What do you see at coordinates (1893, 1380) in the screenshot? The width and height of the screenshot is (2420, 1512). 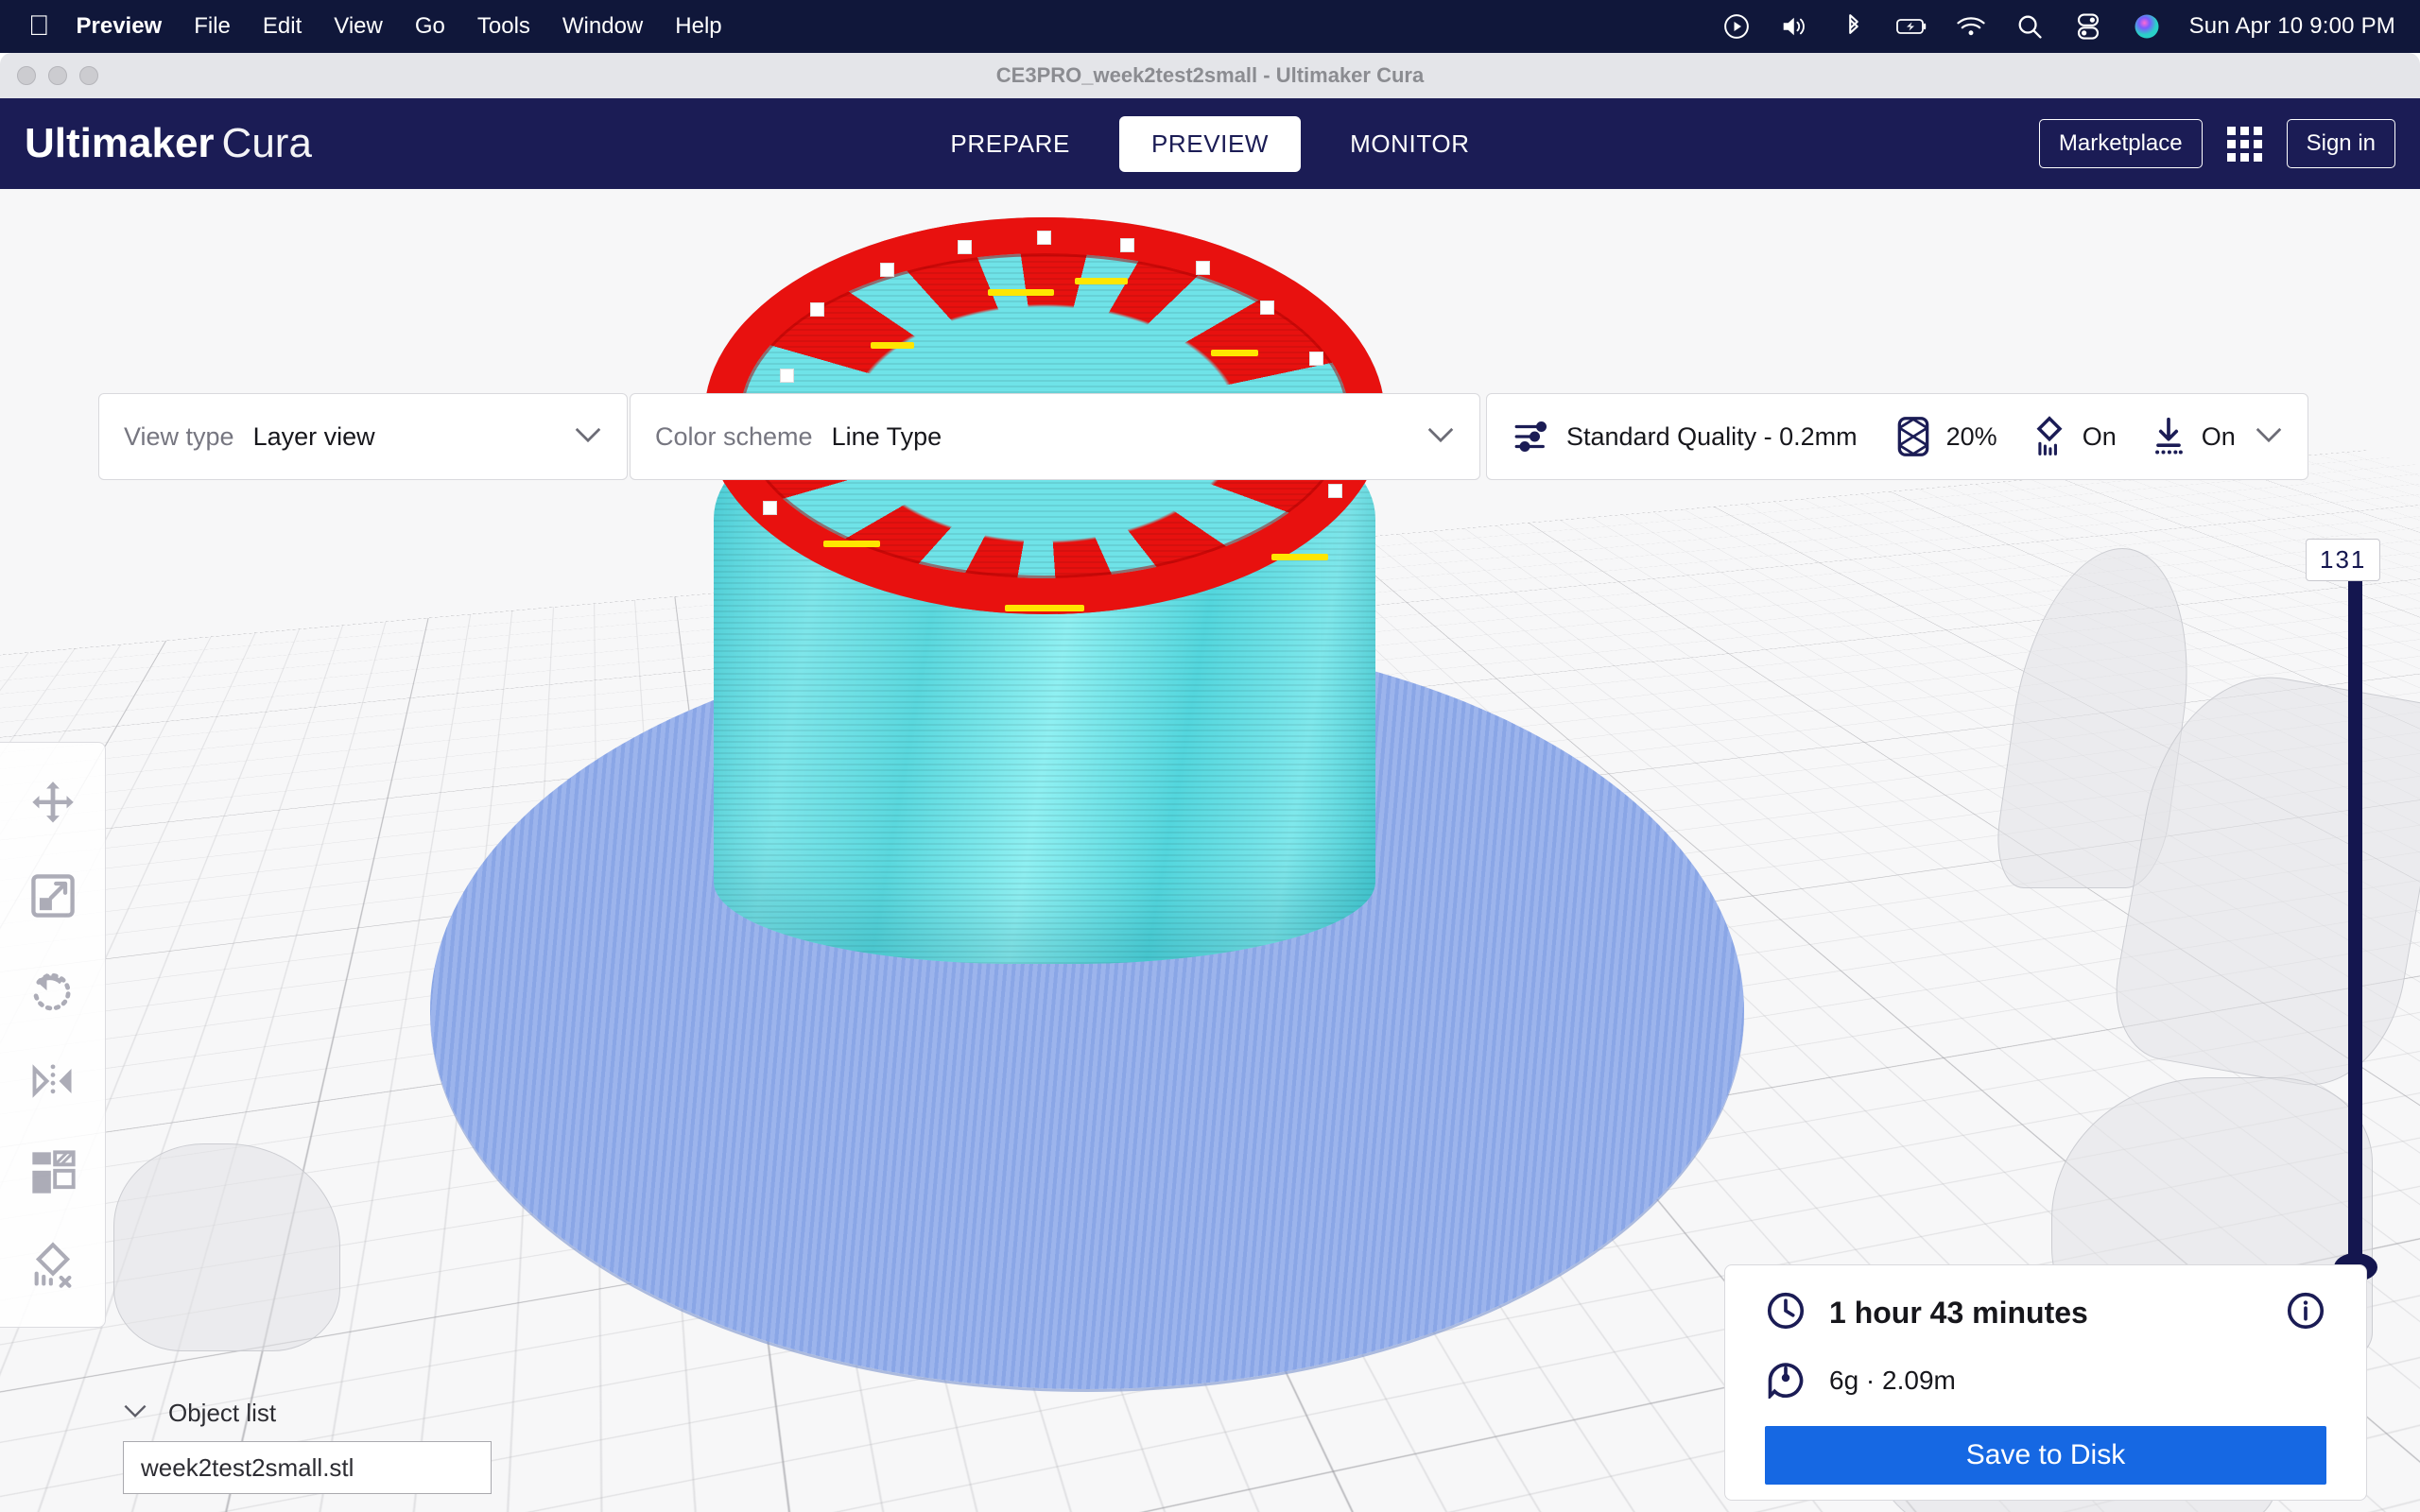 I see `material-usage-value: 6g · 2.09m` at bounding box center [1893, 1380].